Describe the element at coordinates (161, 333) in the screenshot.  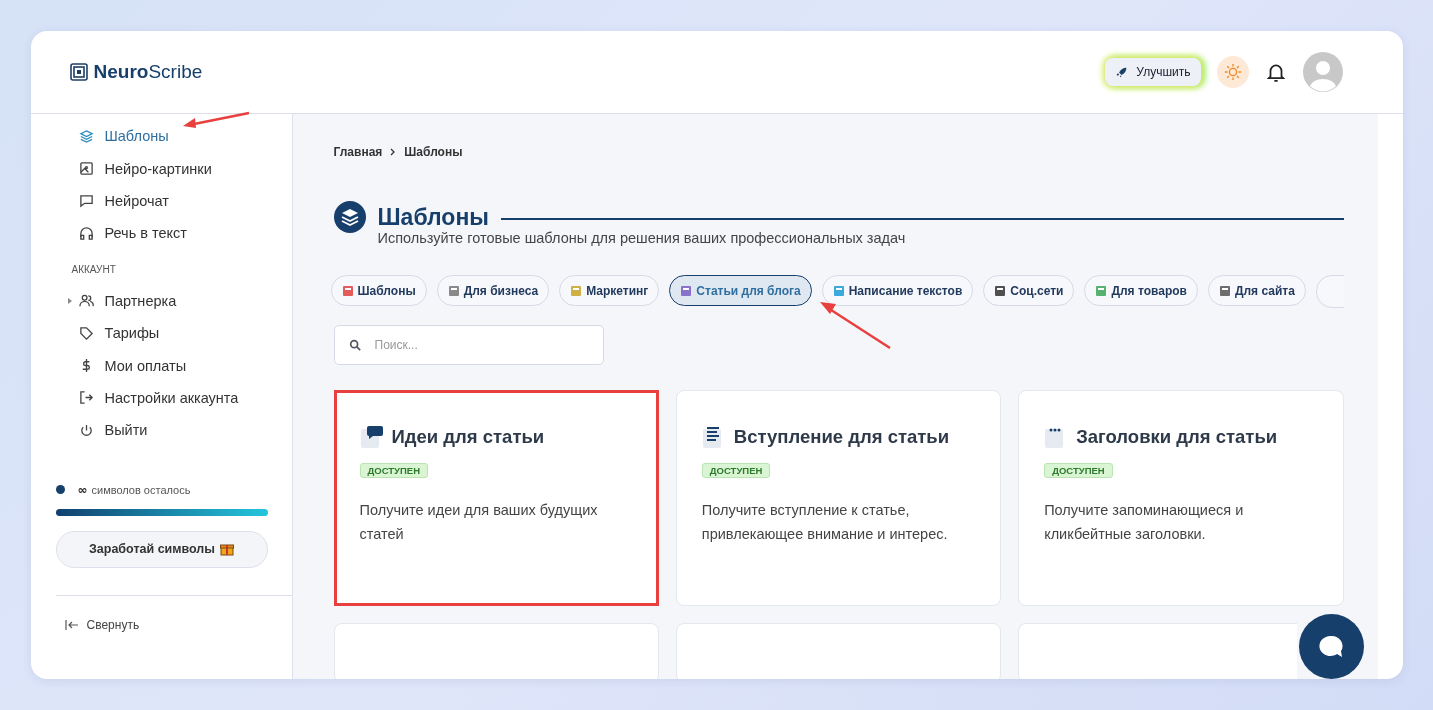
I see `sidebar-item: Тарифы` at that location.